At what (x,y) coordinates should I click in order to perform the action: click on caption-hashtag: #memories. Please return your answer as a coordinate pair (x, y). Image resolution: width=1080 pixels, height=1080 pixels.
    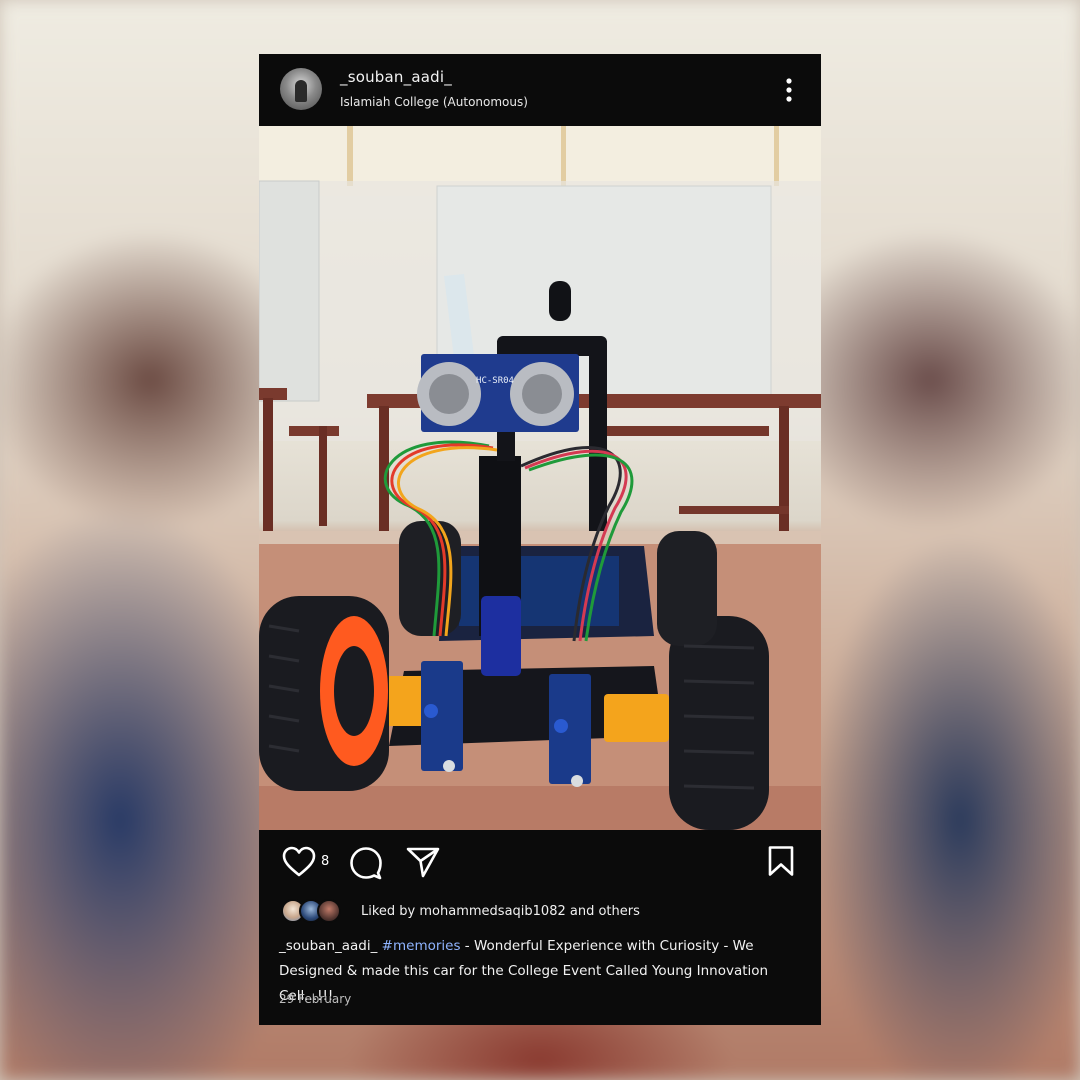
    Looking at the image, I should click on (421, 946).